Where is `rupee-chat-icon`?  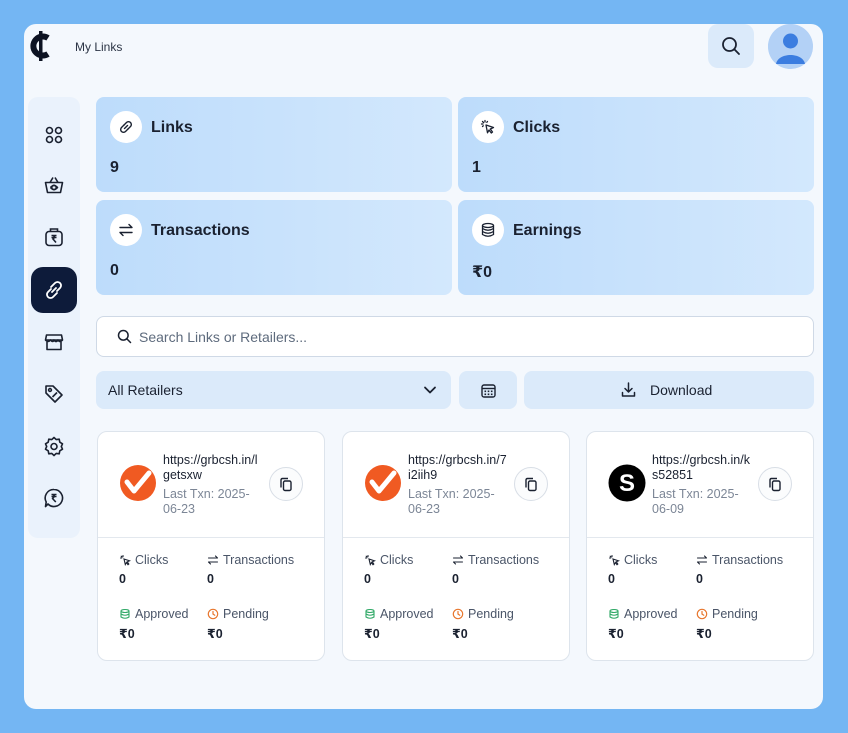 rupee-chat-icon is located at coordinates (54, 498).